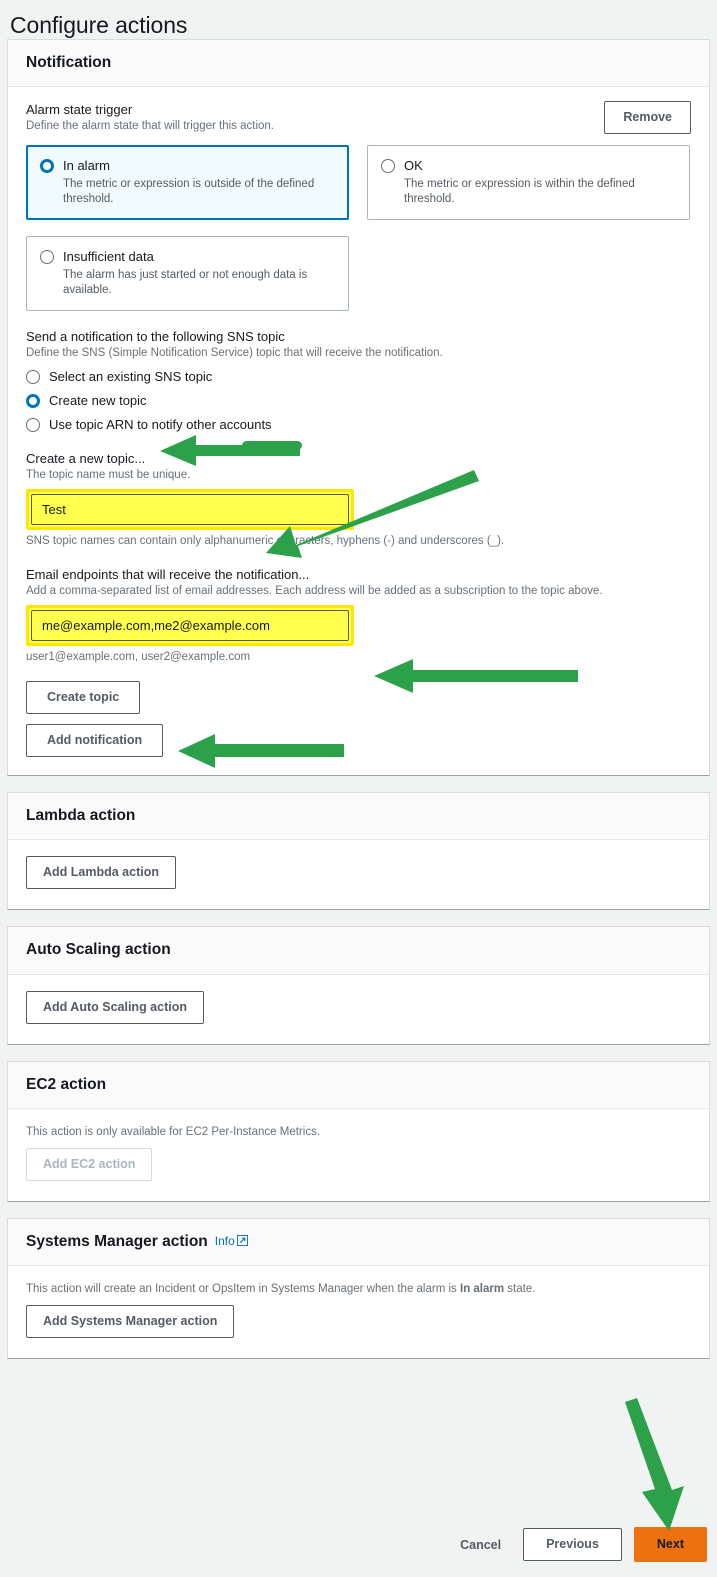 The height and width of the screenshot is (1577, 717). I want to click on next-button: Next, so click(670, 1544).